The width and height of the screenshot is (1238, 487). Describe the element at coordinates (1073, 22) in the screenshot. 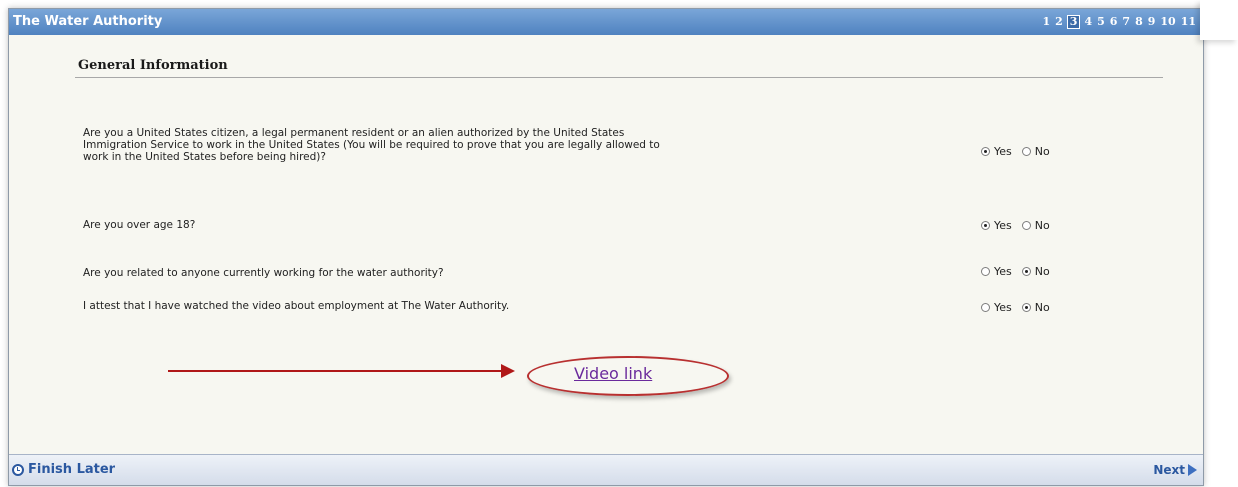

I see `page-3-current: 3` at that location.